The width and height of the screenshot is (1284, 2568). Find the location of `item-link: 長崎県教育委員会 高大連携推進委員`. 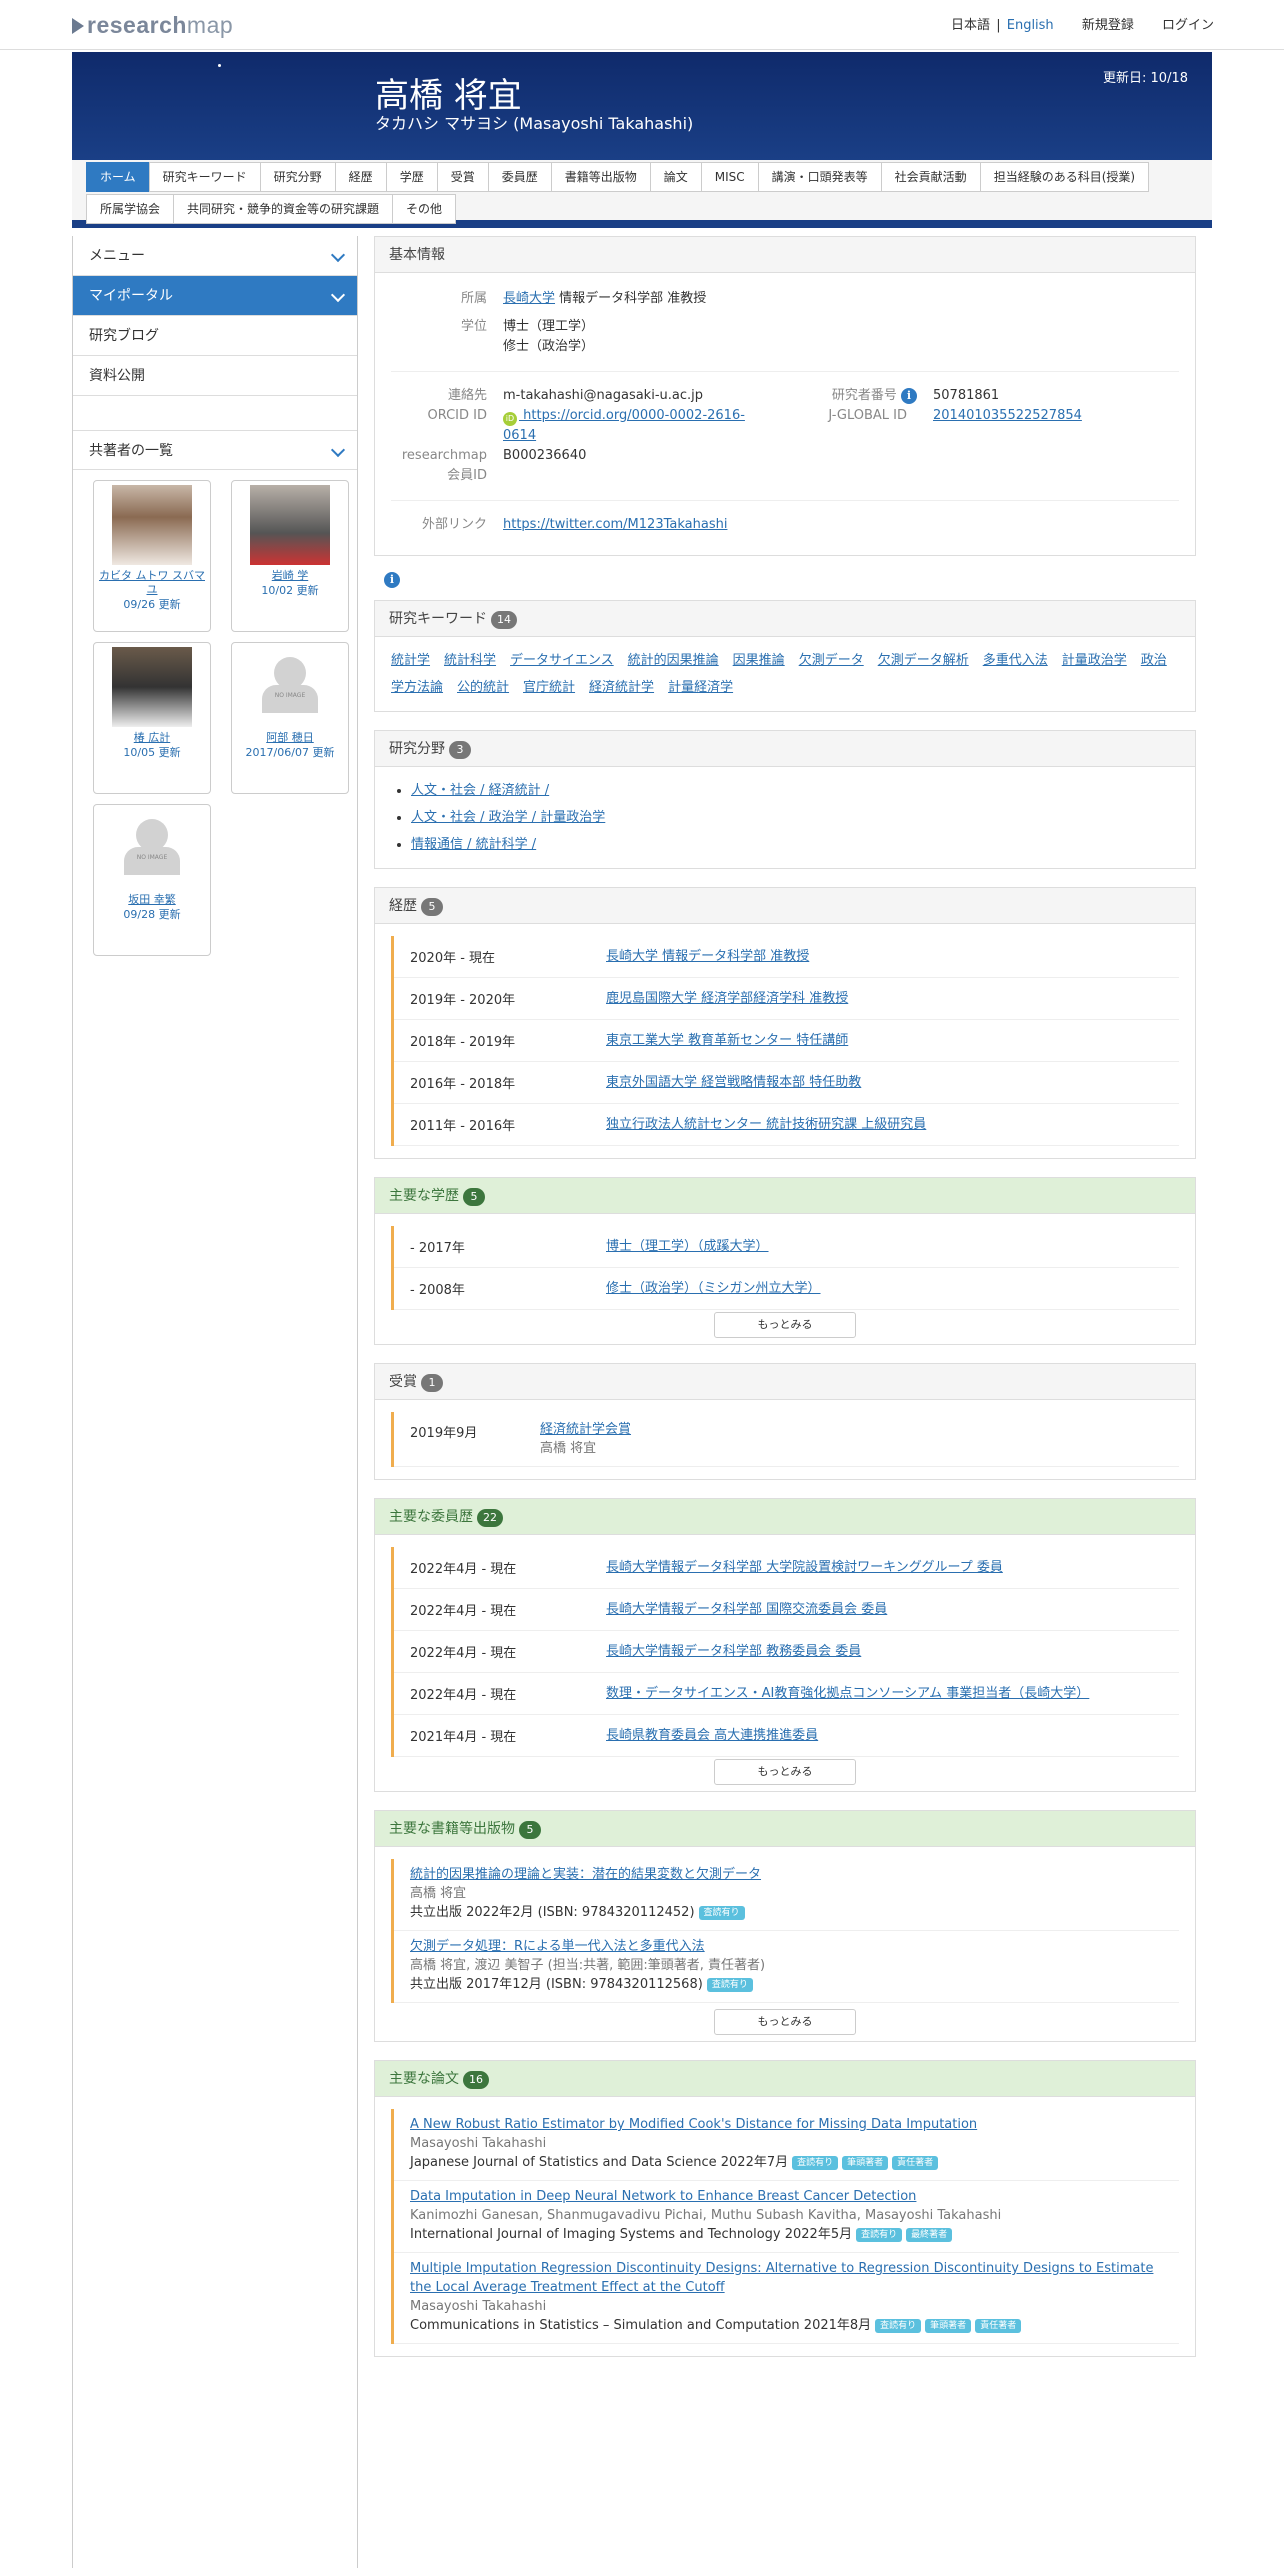

item-link: 長崎県教育委員会 高大連携推進委員 is located at coordinates (712, 1735).